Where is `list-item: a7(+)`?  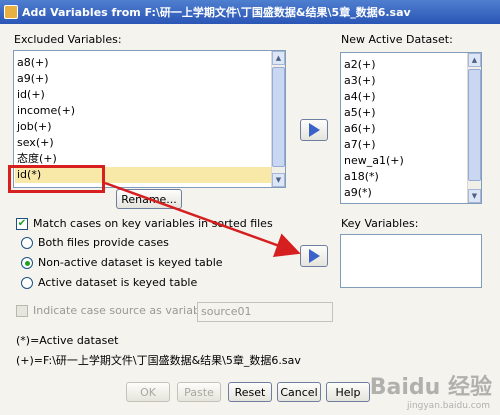 list-item: a7(+) is located at coordinates (360, 145).